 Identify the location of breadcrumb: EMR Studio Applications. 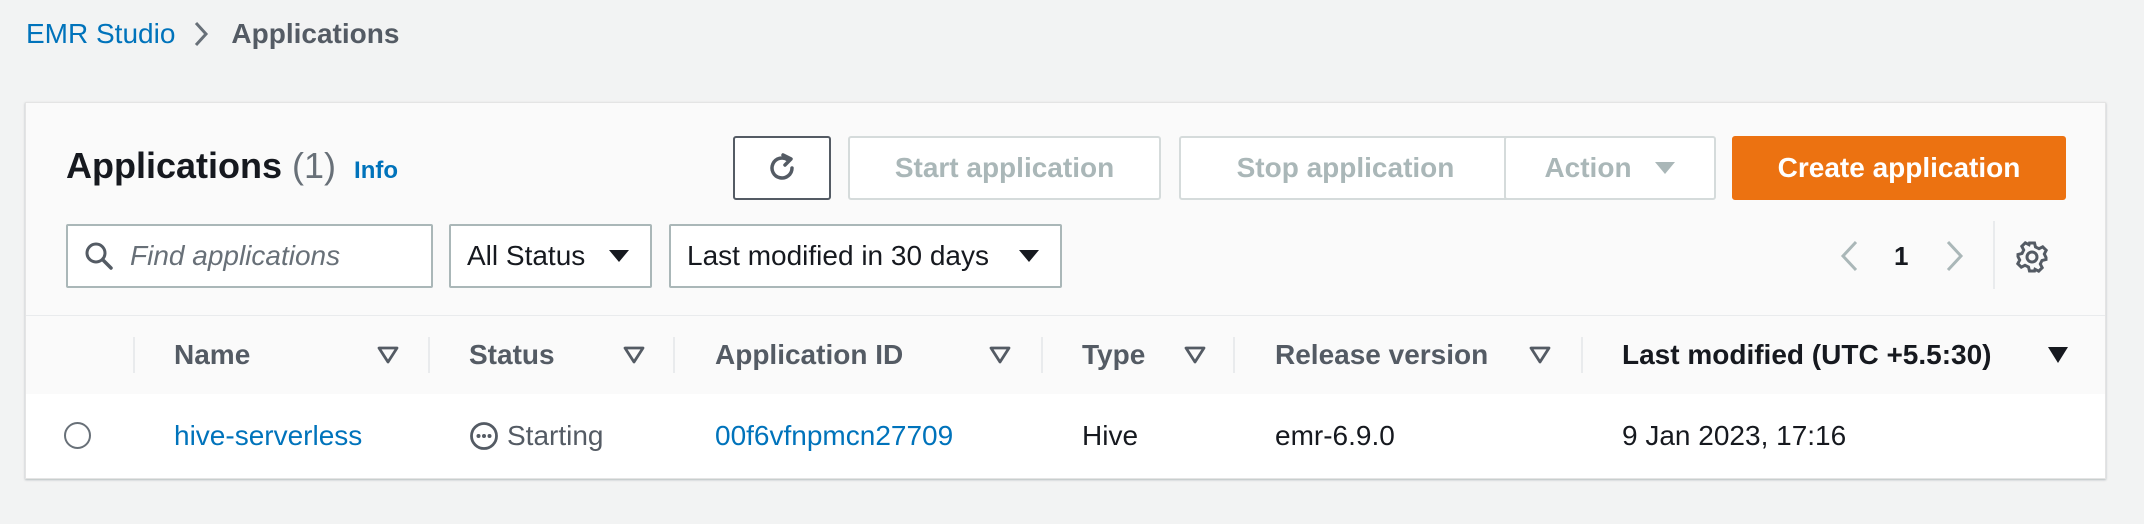
(212, 34).